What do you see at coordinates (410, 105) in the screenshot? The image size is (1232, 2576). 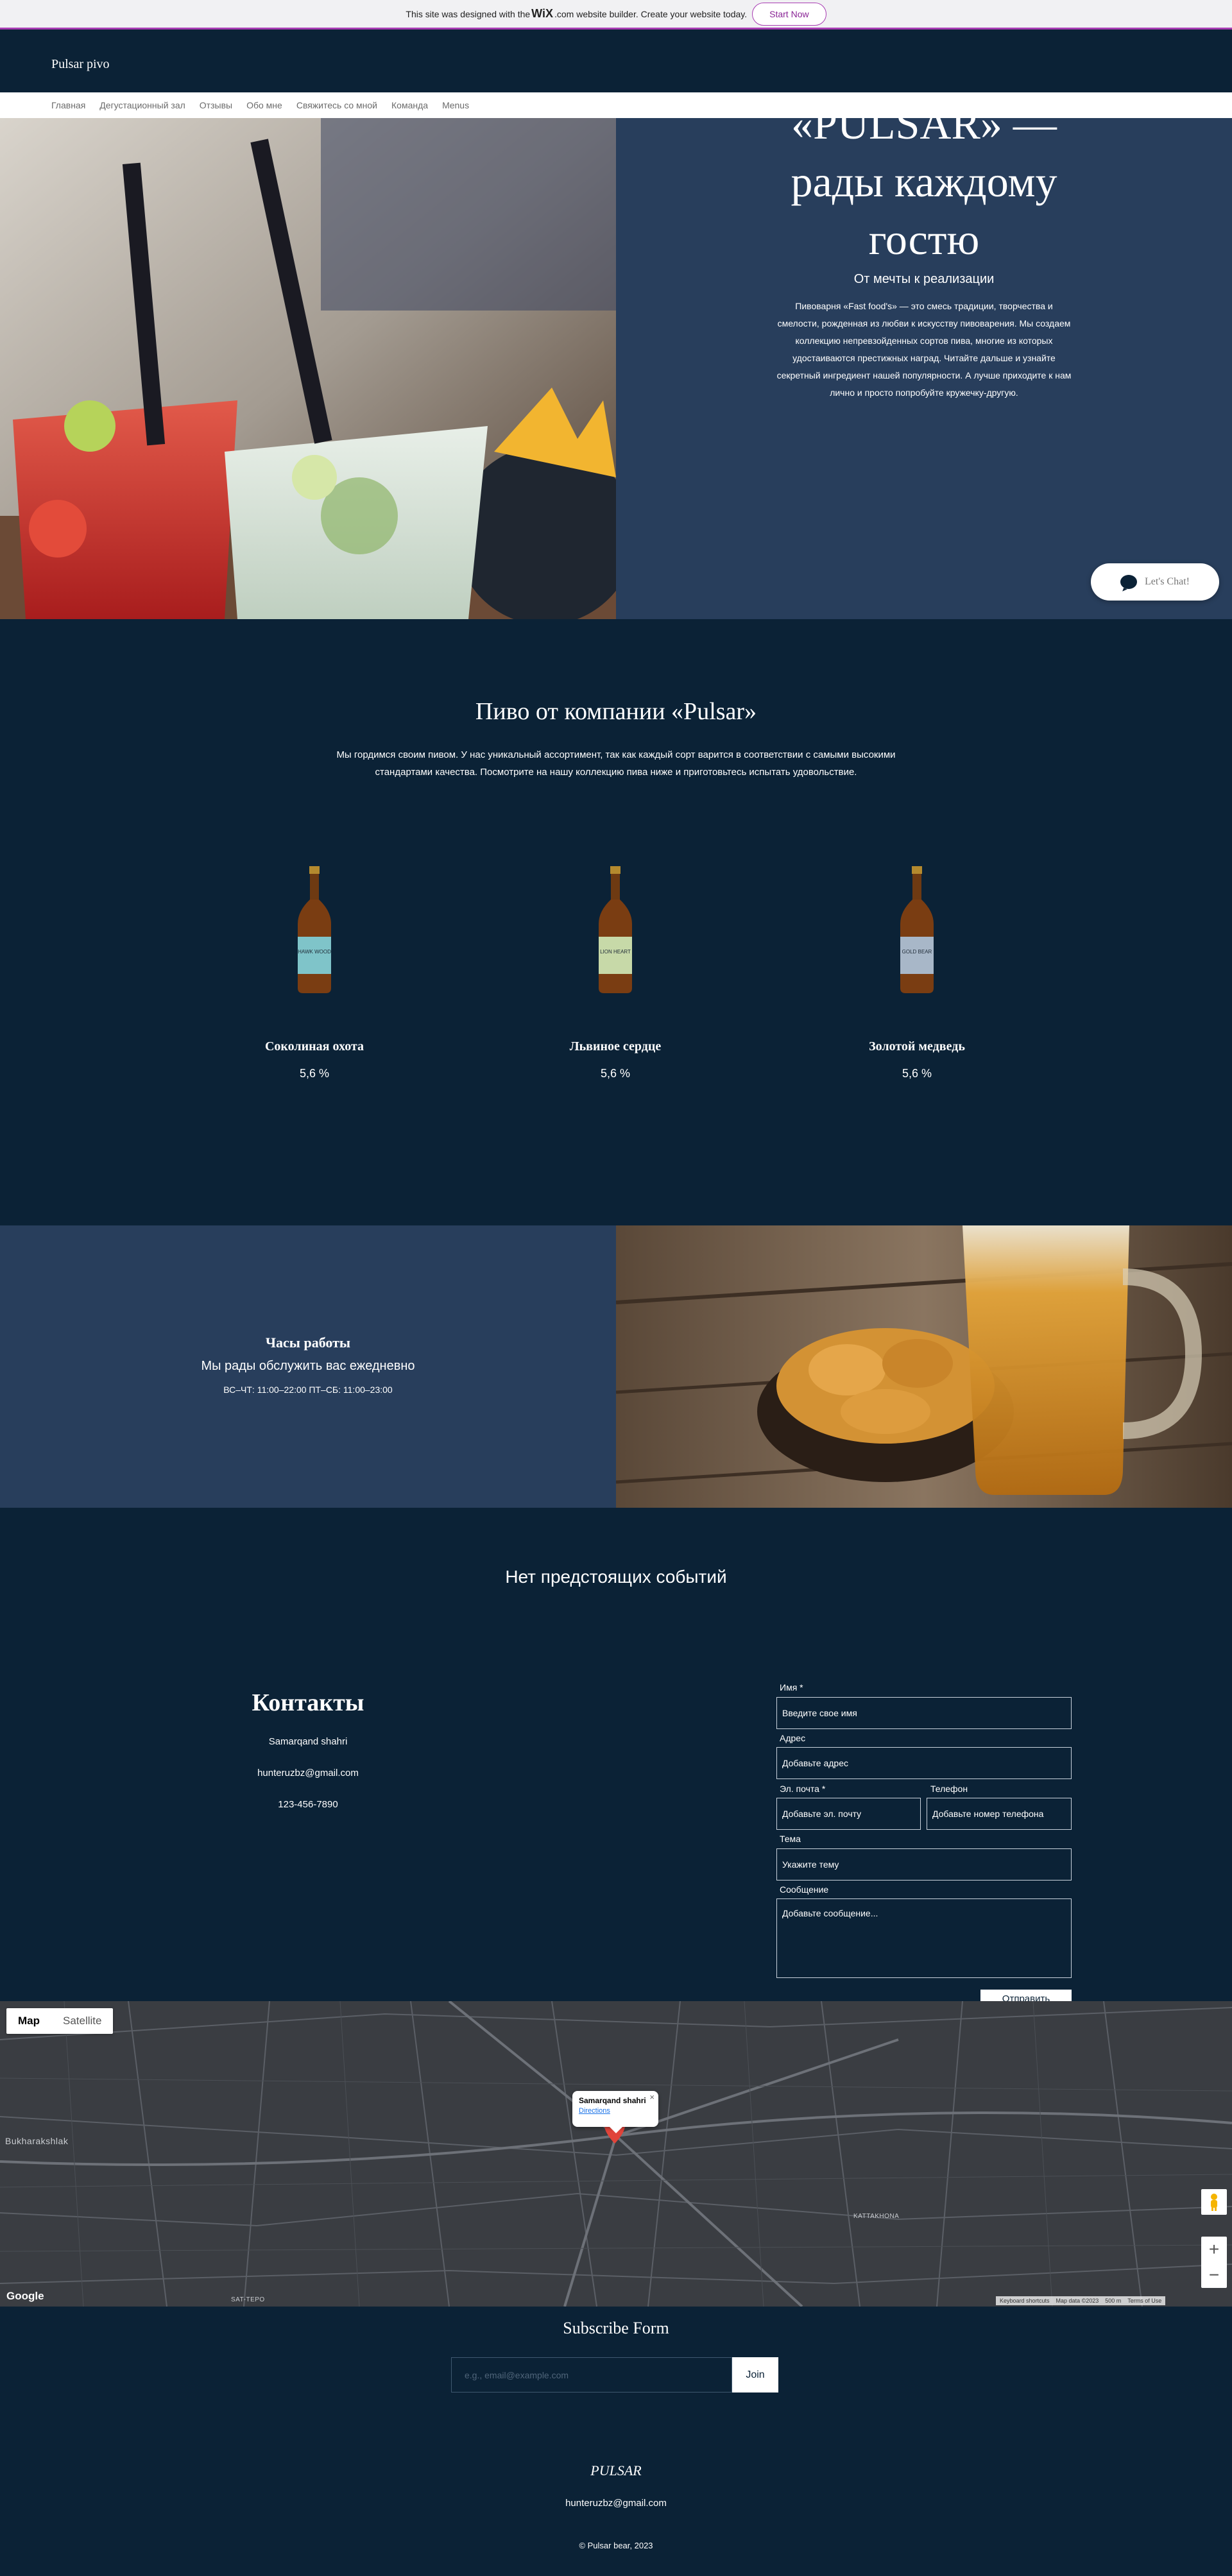 I see `nav-item-team: Команда` at bounding box center [410, 105].